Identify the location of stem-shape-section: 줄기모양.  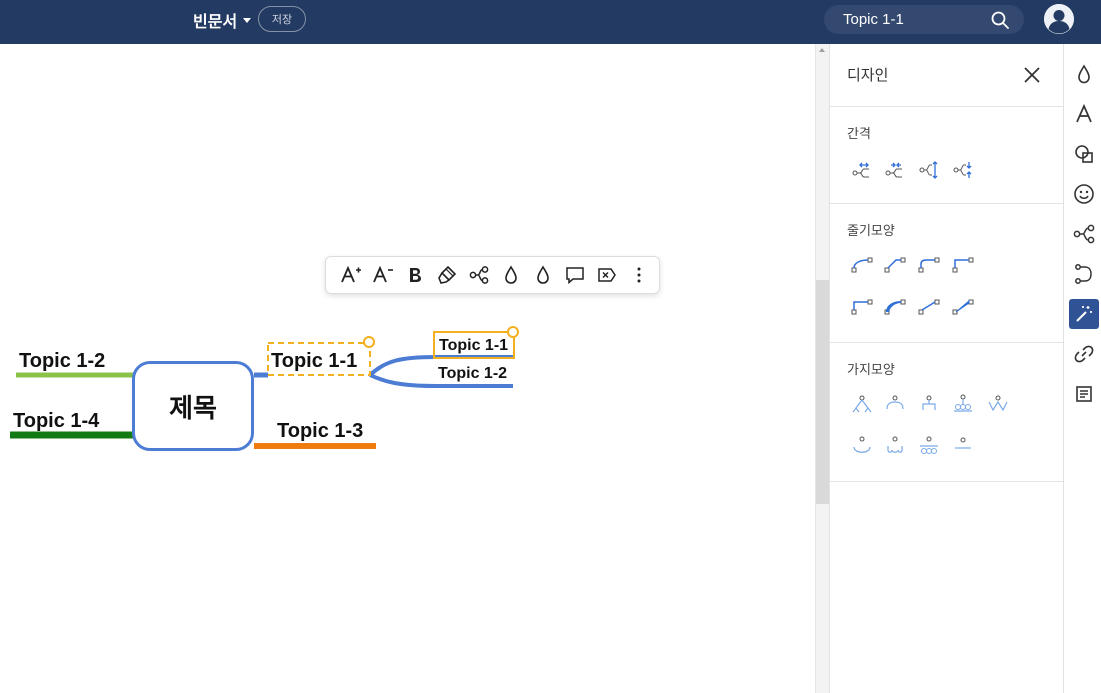
(946, 273).